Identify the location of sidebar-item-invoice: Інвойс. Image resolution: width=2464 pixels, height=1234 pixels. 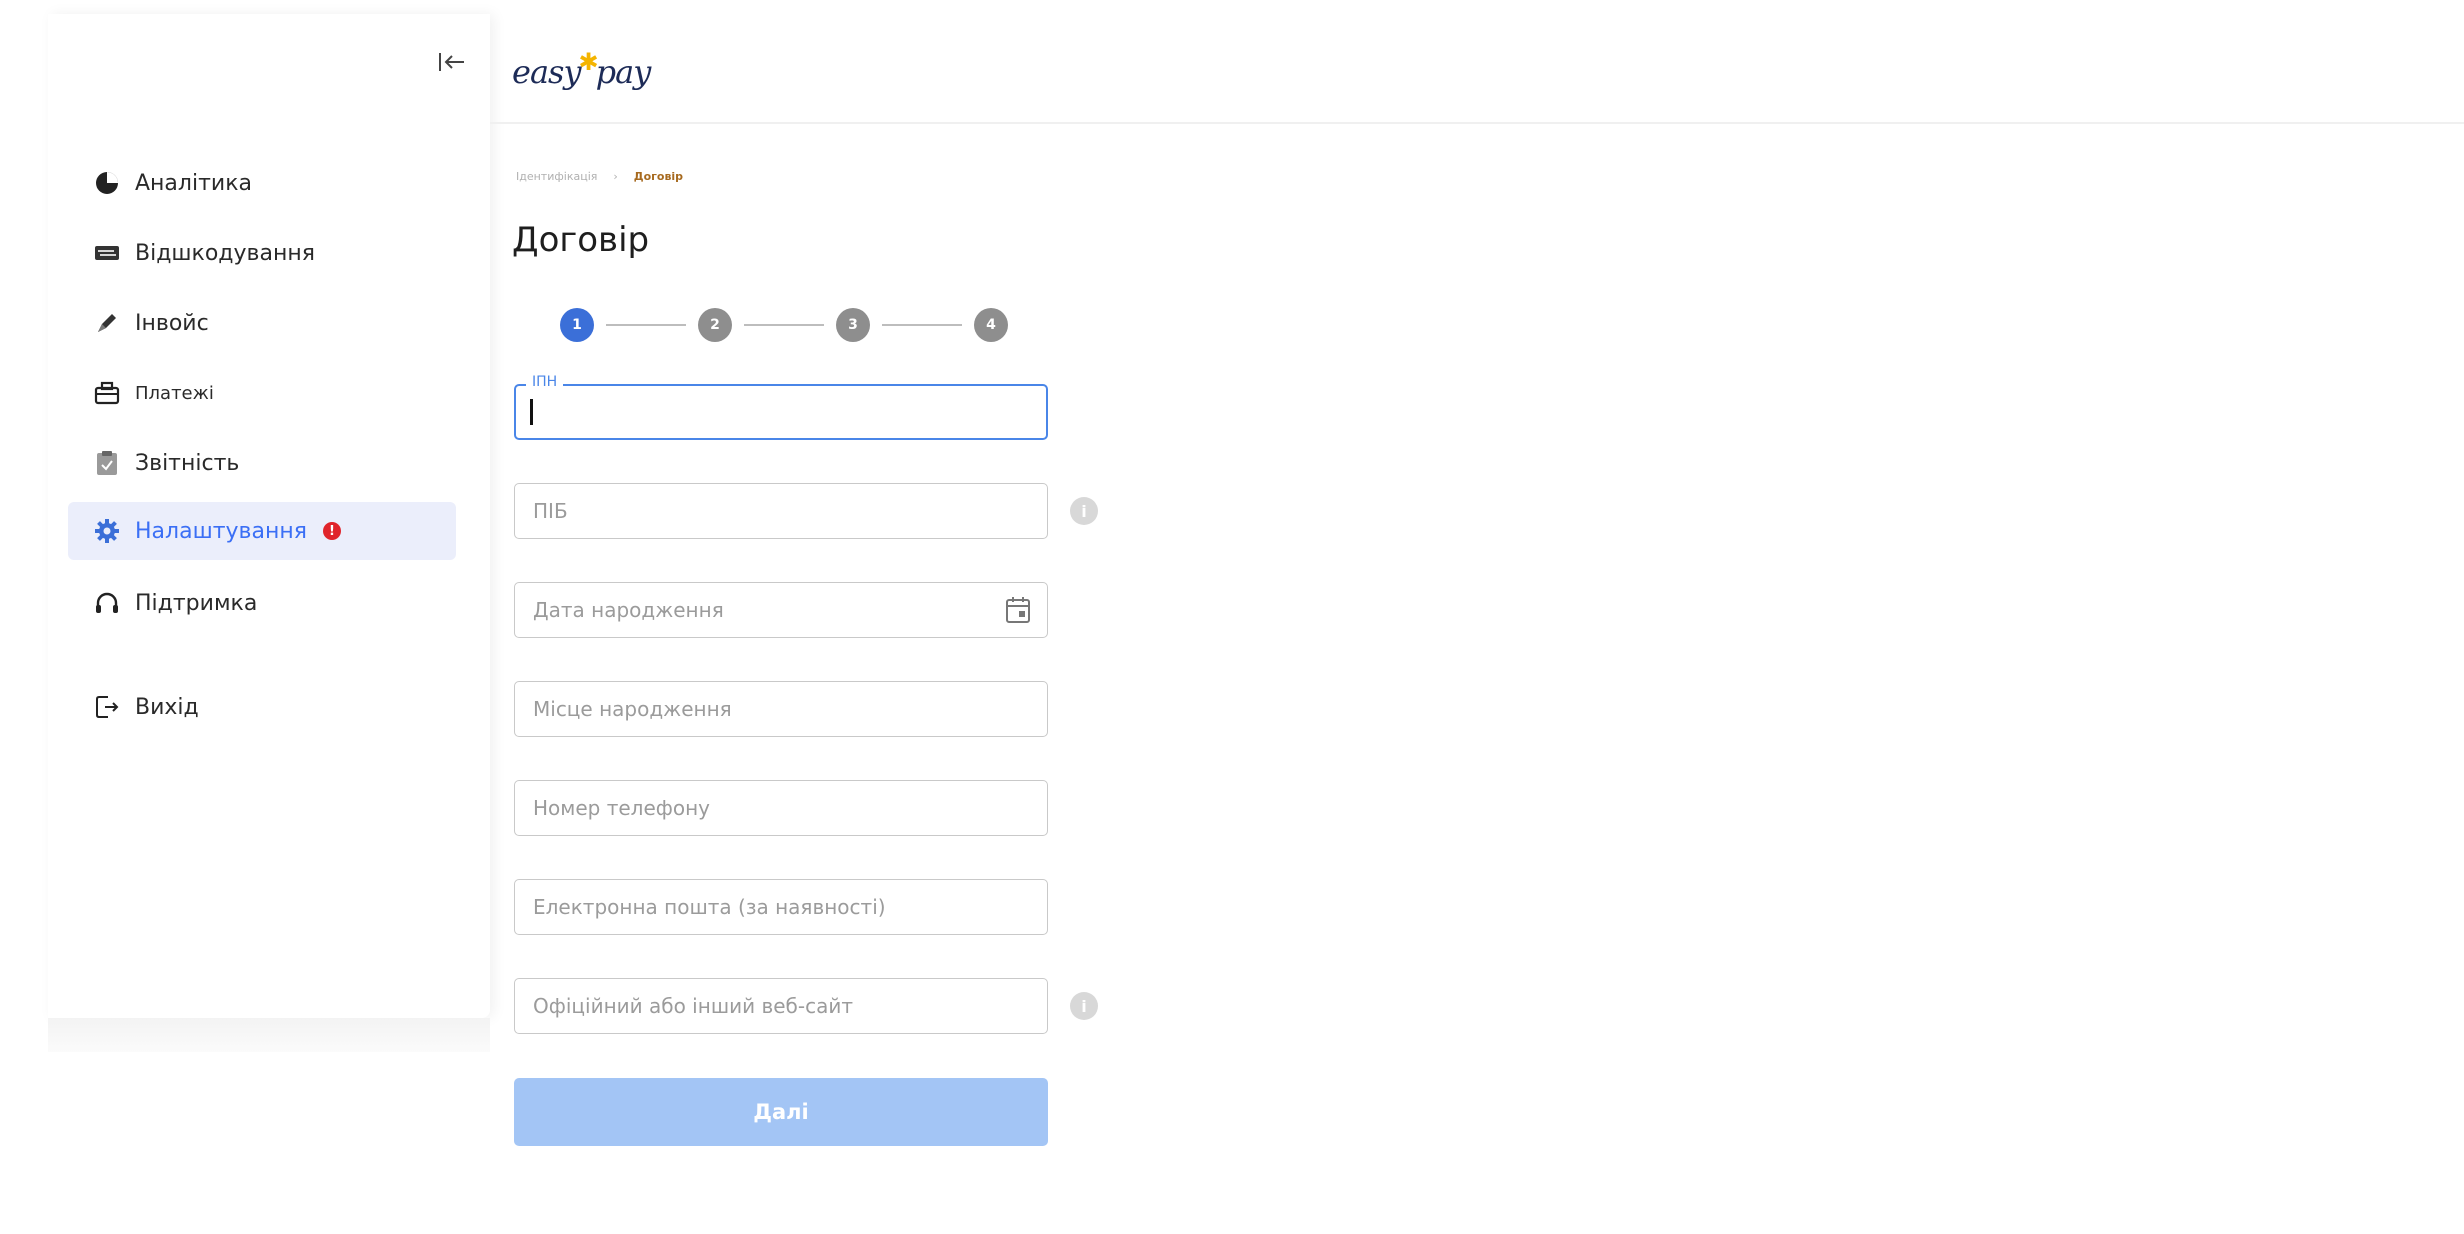
(262, 323).